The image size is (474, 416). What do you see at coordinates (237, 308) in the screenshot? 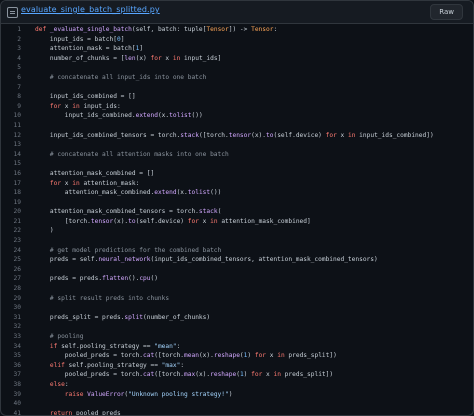
I see `code-line: 30` at bounding box center [237, 308].